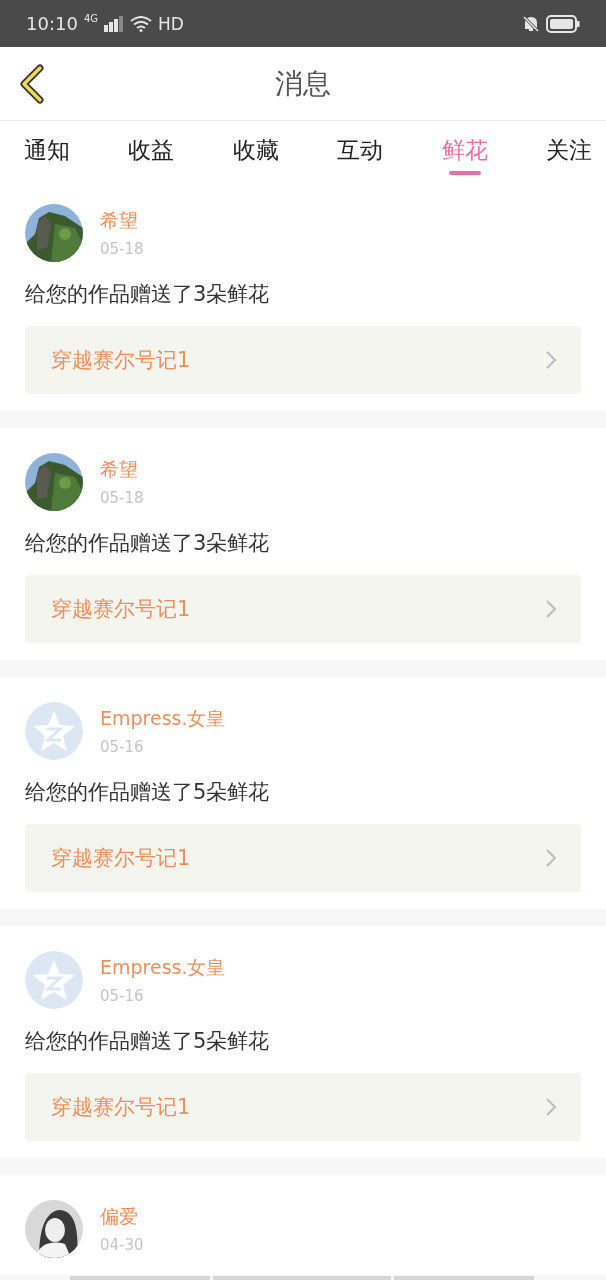 This screenshot has height=1280, width=606. I want to click on bell-muted-icon, so click(531, 23).